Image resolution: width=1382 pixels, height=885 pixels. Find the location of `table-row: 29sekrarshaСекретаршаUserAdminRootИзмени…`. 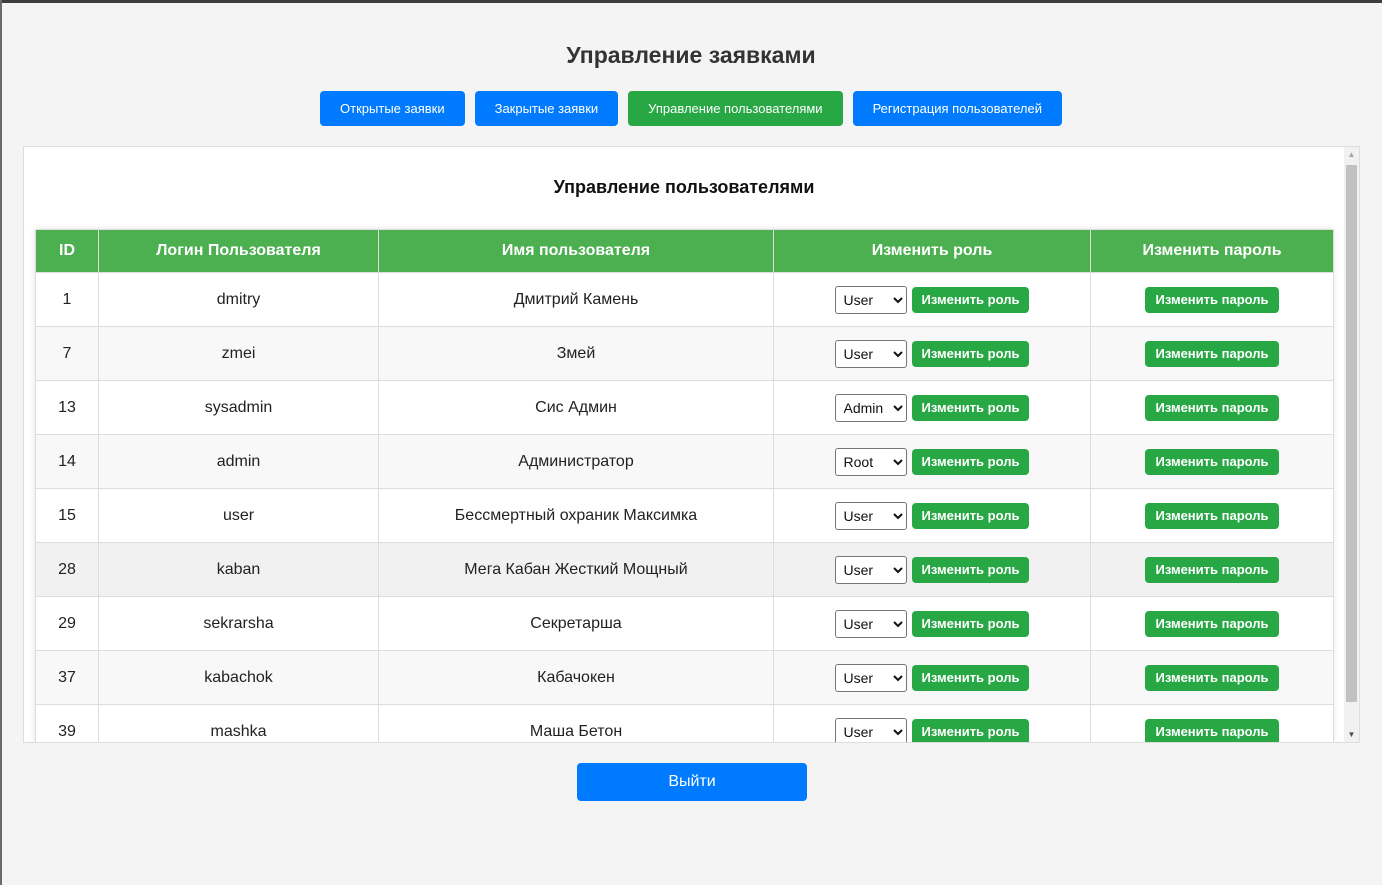

table-row: 29sekrarshaСекретаршаUserAdminRootИзмени… is located at coordinates (684, 623).